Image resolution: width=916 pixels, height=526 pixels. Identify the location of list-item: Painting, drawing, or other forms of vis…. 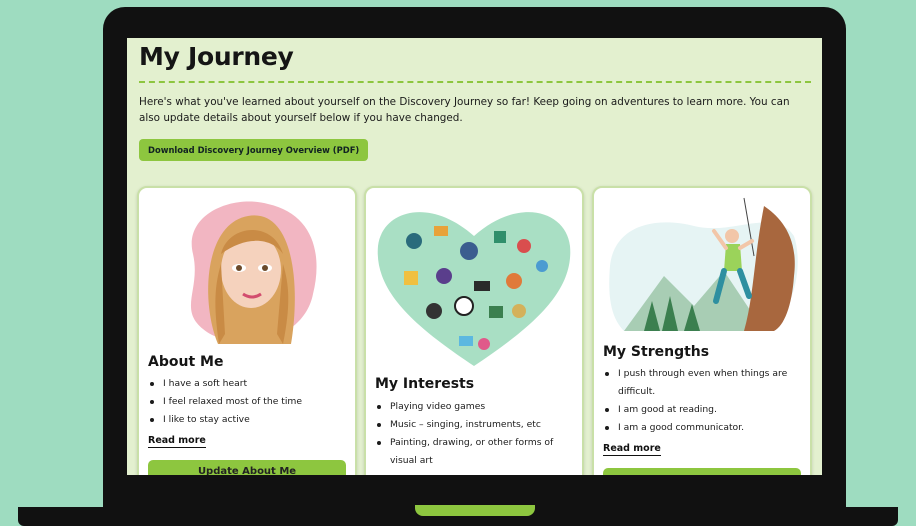
(475, 452).